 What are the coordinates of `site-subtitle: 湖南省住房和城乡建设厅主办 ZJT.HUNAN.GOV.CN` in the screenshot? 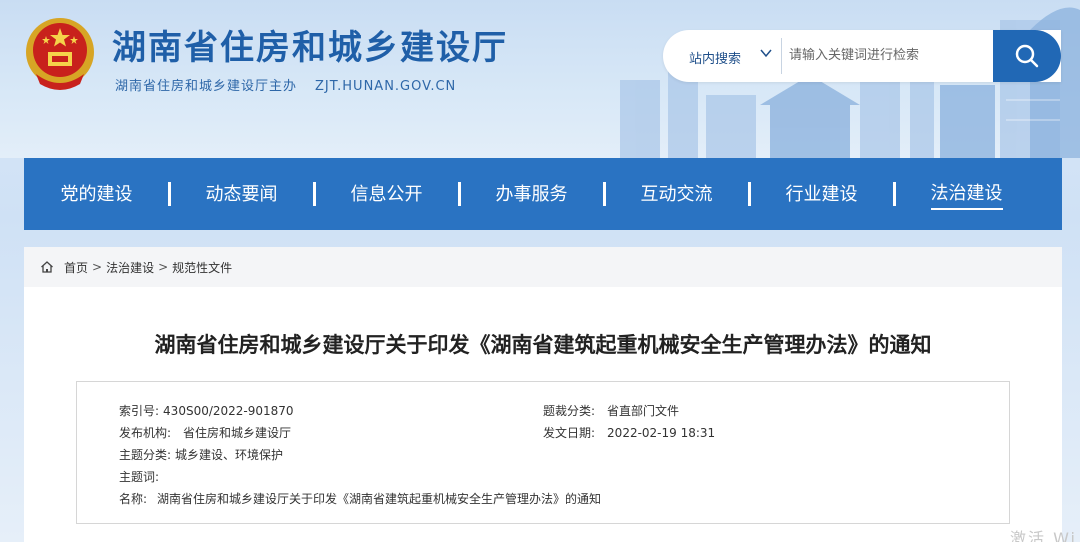 It's located at (285, 84).